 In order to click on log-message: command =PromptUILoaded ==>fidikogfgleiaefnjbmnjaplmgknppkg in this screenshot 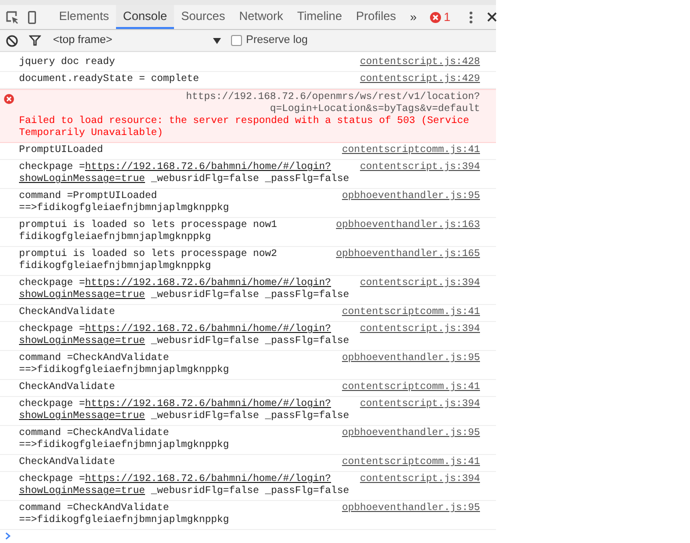, I will do `click(124, 203)`.